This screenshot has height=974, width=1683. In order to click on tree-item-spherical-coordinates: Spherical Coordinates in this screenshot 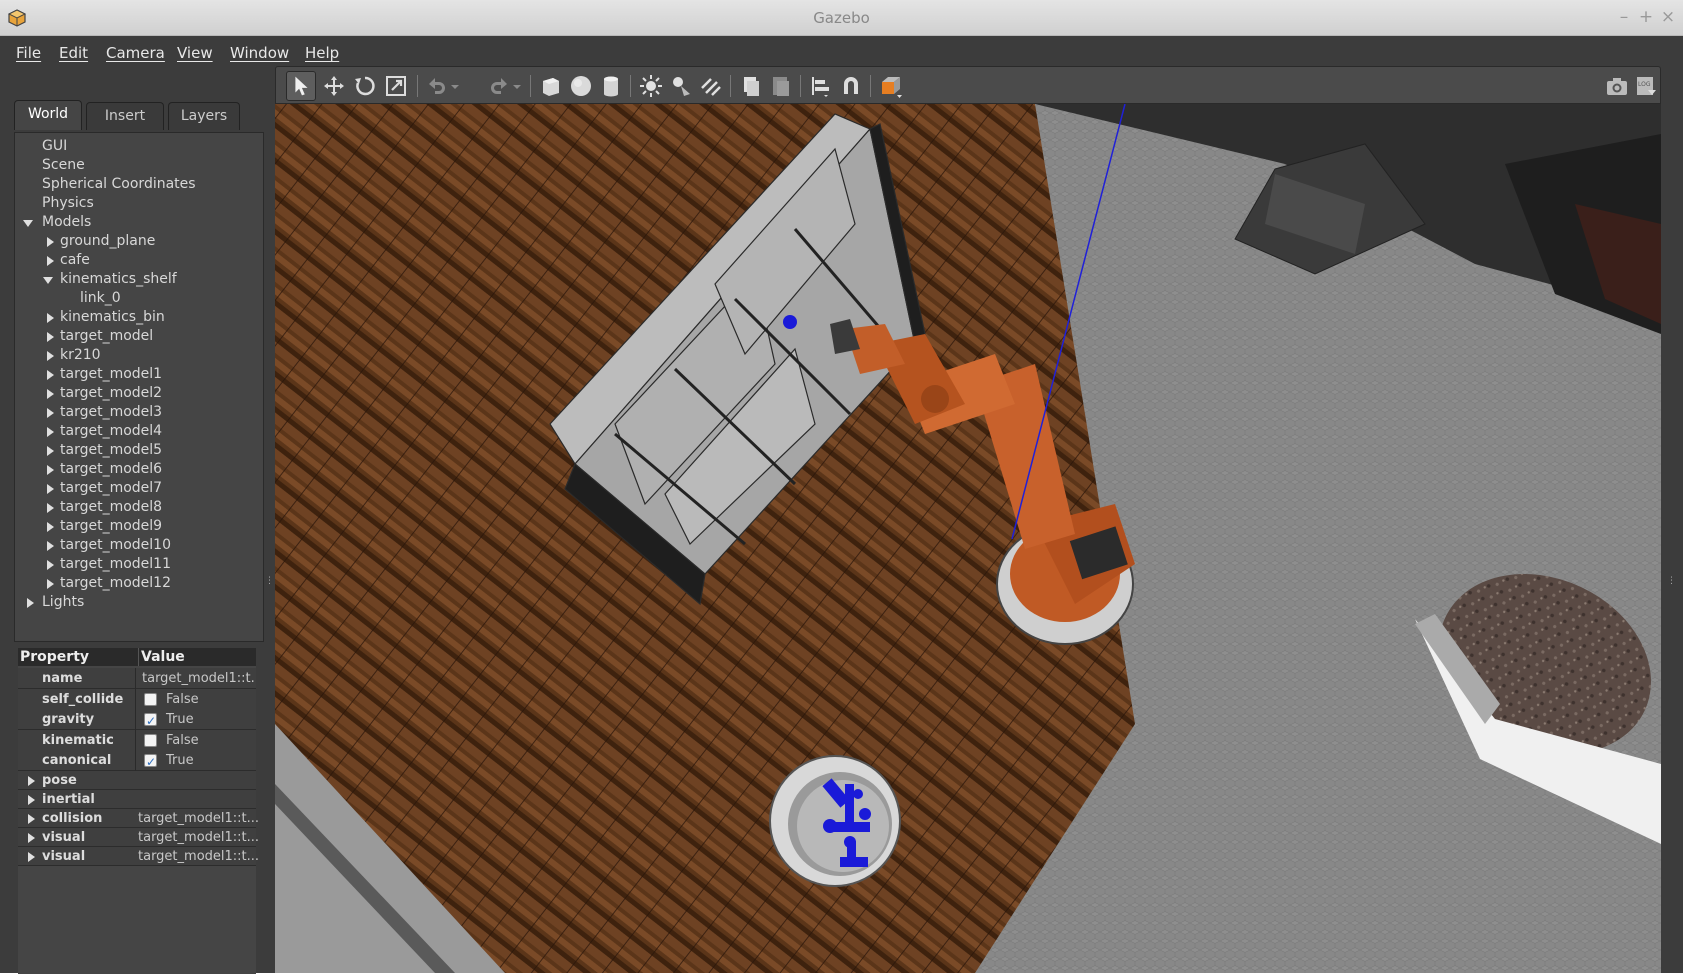, I will do `click(119, 184)`.